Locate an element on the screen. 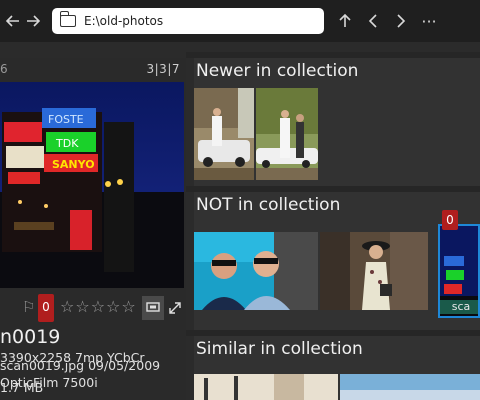 Image resolution: width=480 pixels, height=400 pixels. selected-caption: sca is located at coordinates (459, 307).